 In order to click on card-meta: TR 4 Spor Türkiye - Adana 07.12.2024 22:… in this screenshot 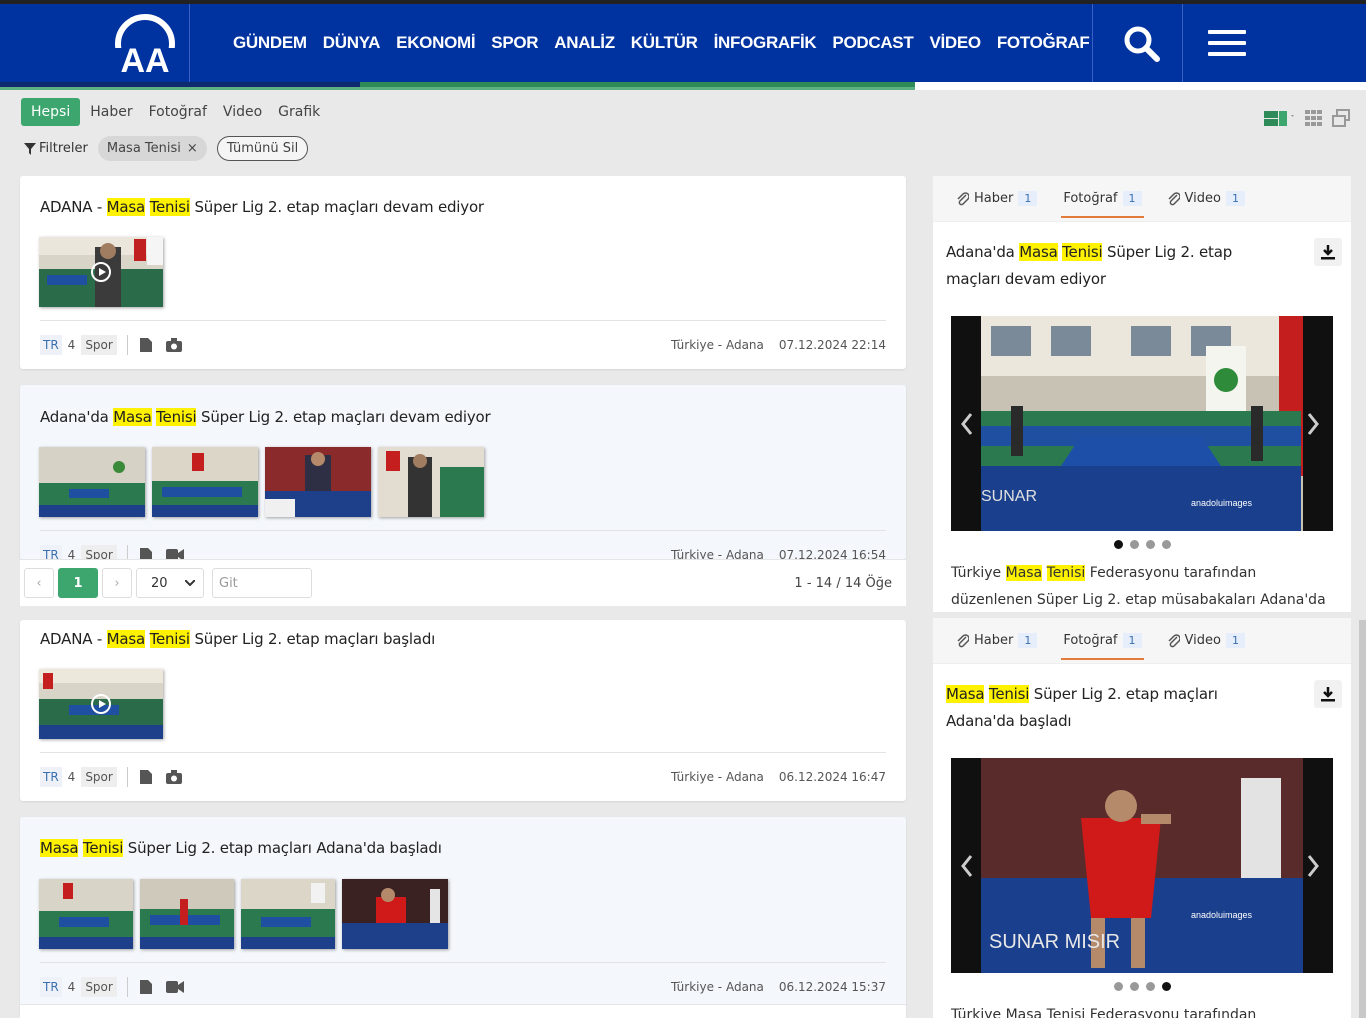, I will do `click(463, 345)`.